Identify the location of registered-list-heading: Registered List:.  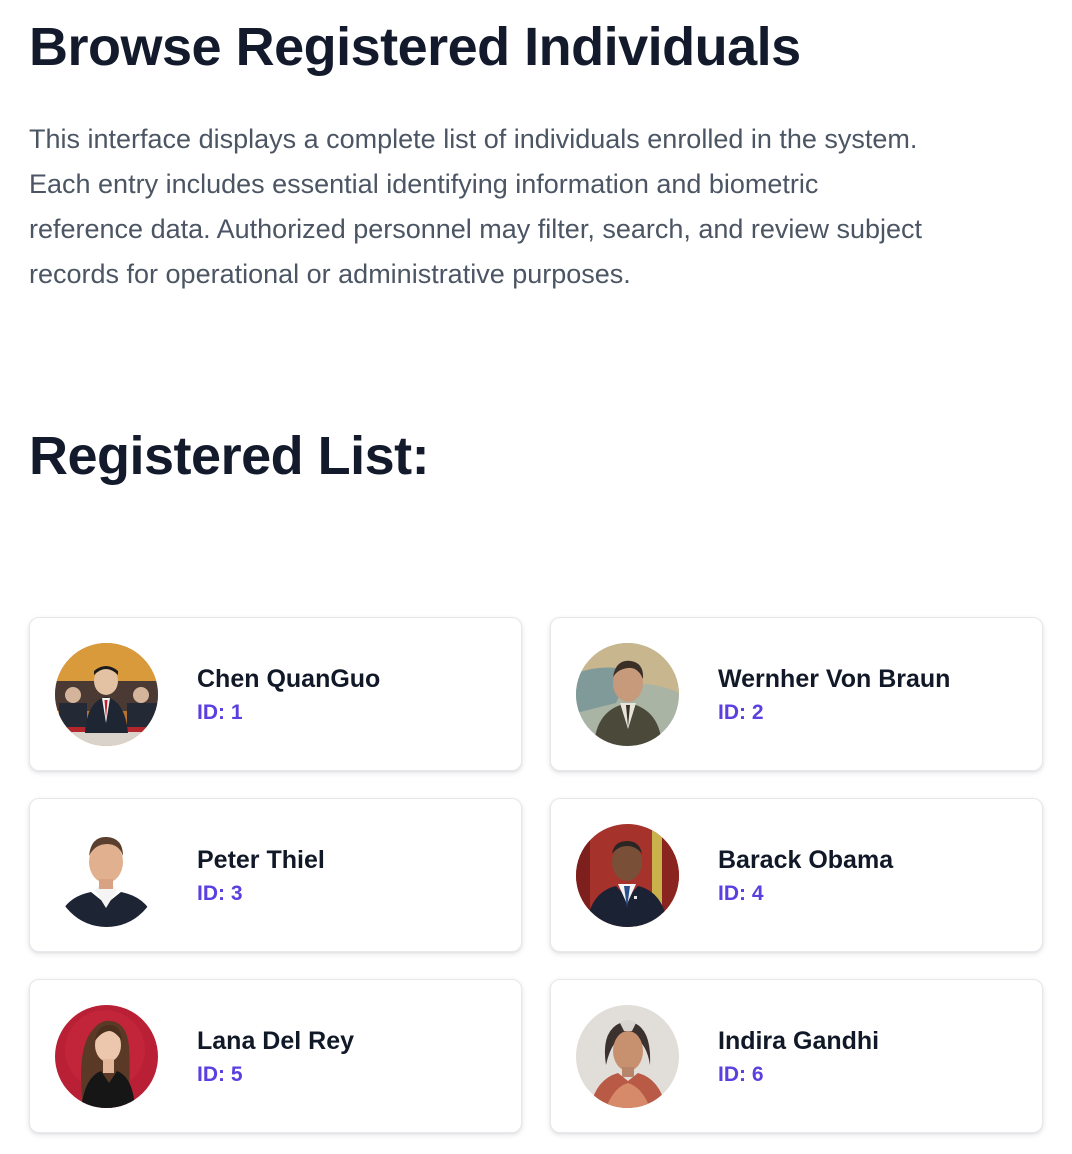
(229, 456).